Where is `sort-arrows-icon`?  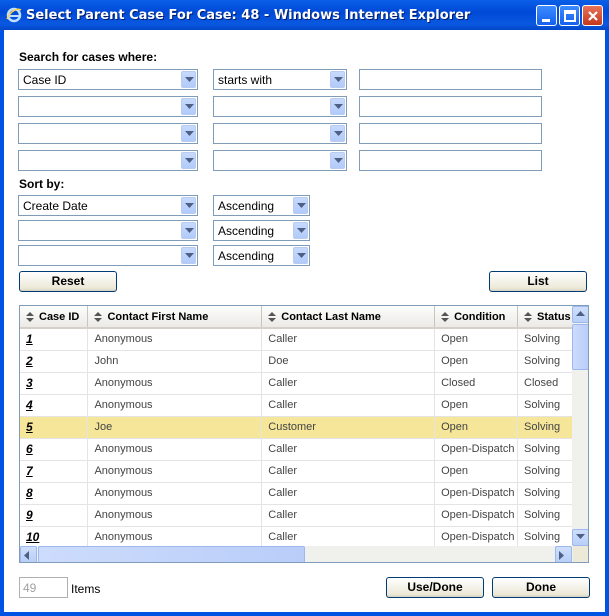 sort-arrows-icon is located at coordinates (30, 316).